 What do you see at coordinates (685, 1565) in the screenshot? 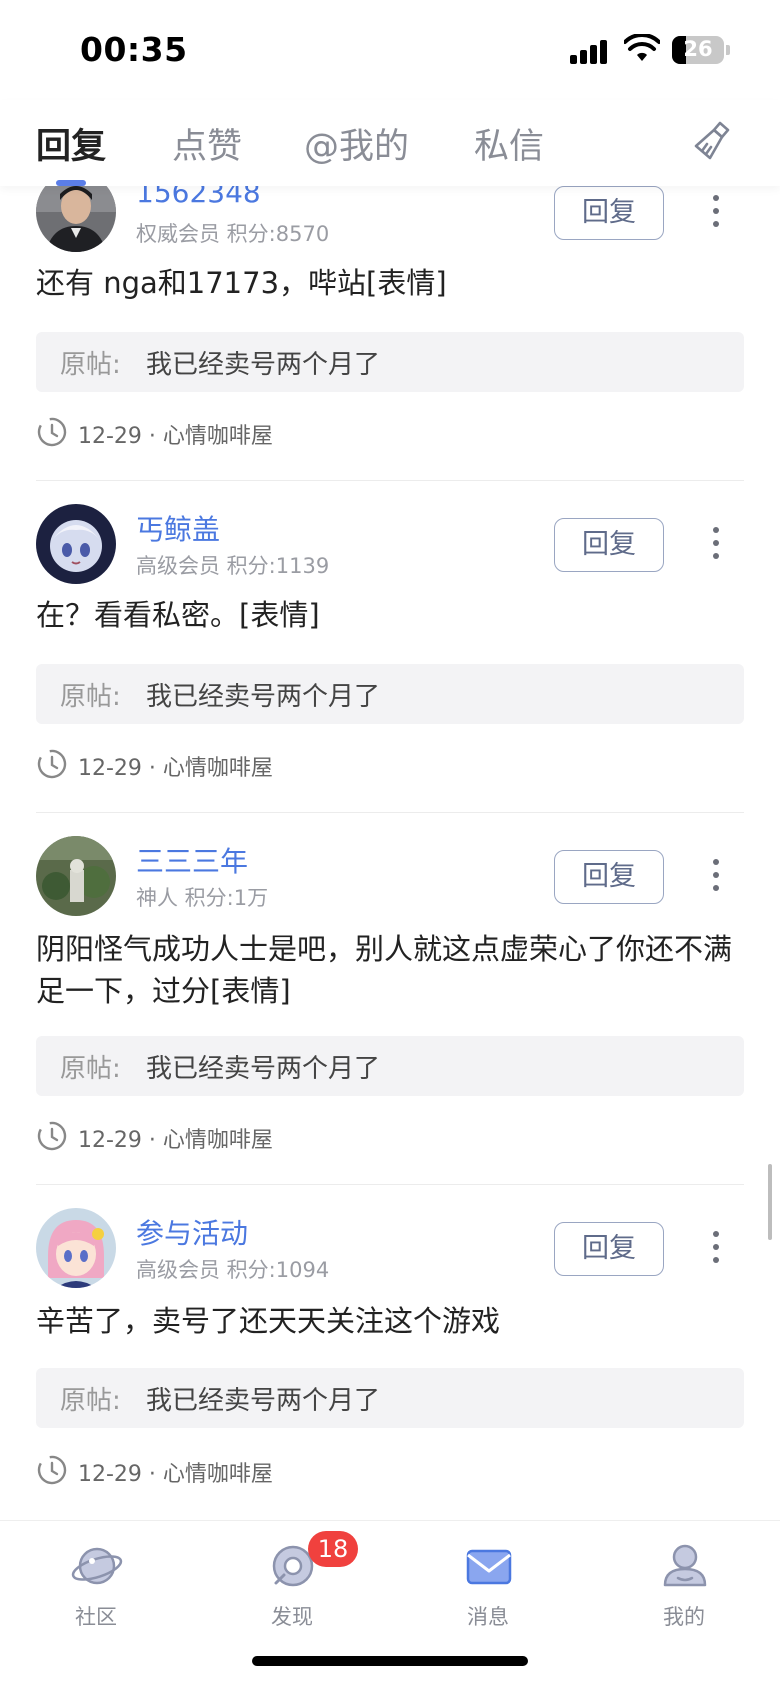
I see `profile-icon` at bounding box center [685, 1565].